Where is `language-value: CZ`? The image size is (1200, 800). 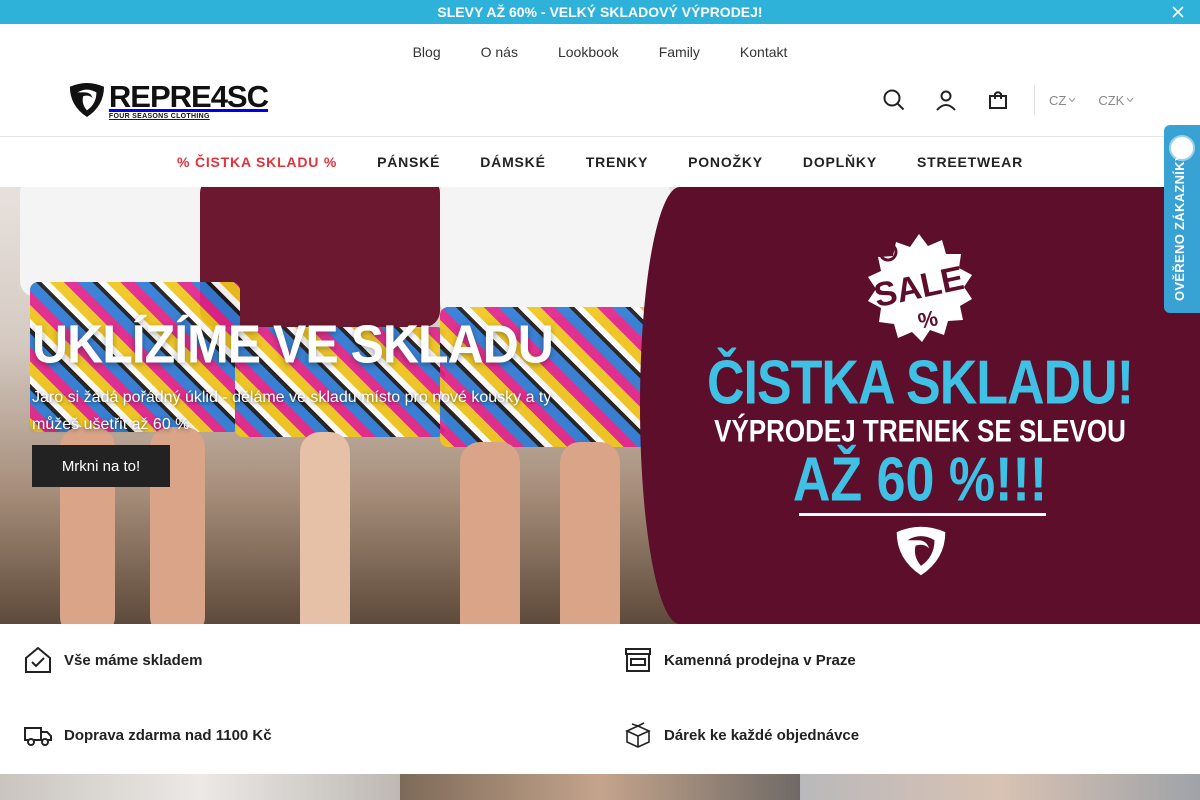
language-value: CZ is located at coordinates (1058, 100).